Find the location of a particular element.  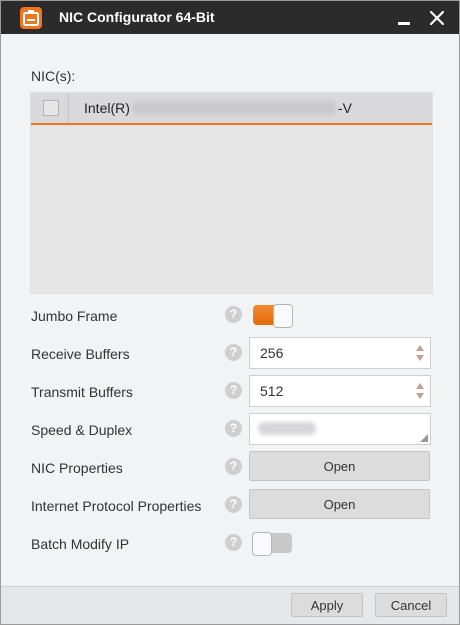

minimize-icon is located at coordinates (404, 18).